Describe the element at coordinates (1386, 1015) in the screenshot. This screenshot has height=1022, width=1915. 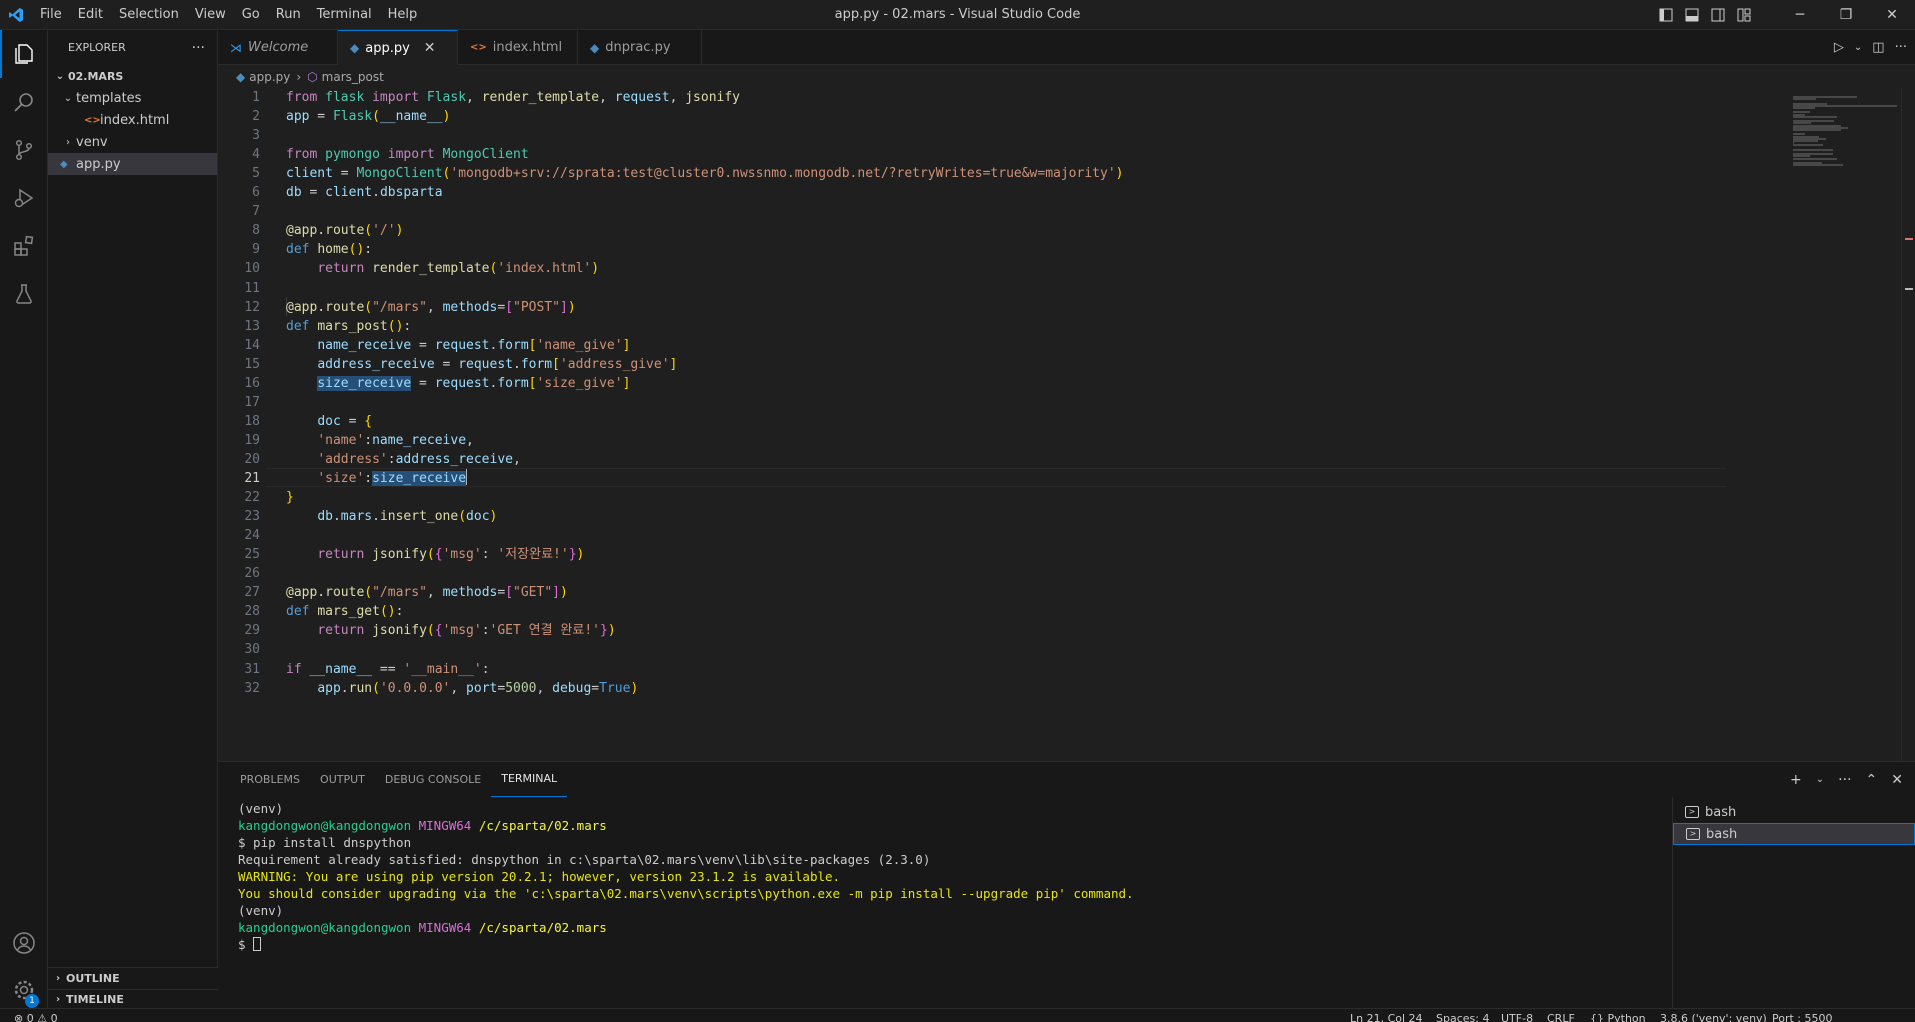
I see `cursor-position-status: Ln 21, Col 24` at that location.